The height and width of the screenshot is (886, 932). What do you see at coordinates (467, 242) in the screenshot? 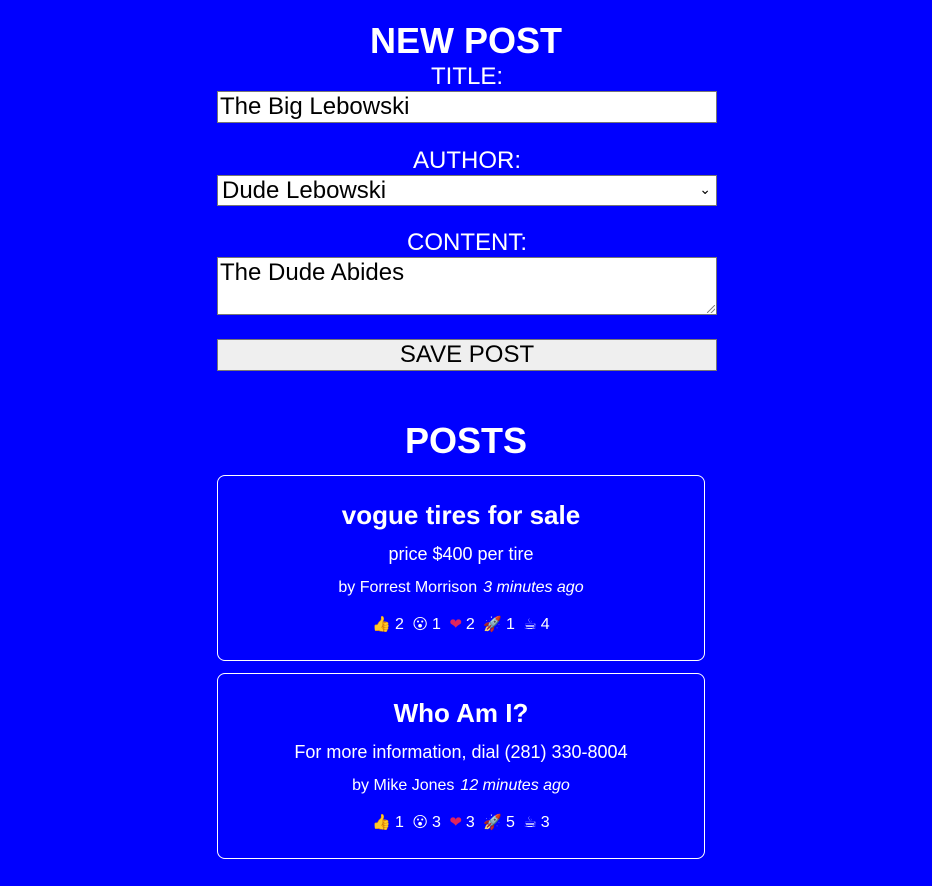
I see `content-label: CONTENT:` at bounding box center [467, 242].